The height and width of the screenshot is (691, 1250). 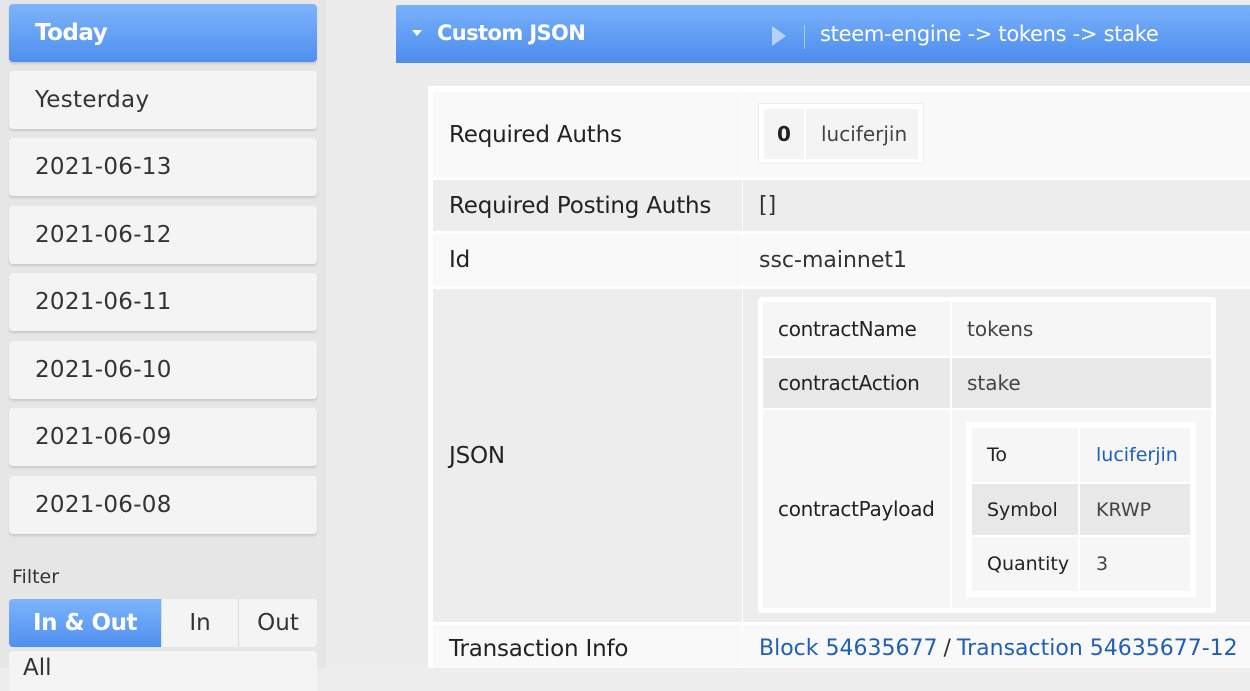 What do you see at coordinates (163, 505) in the screenshot?
I see `sidebar-item-date: 2021-06-08` at bounding box center [163, 505].